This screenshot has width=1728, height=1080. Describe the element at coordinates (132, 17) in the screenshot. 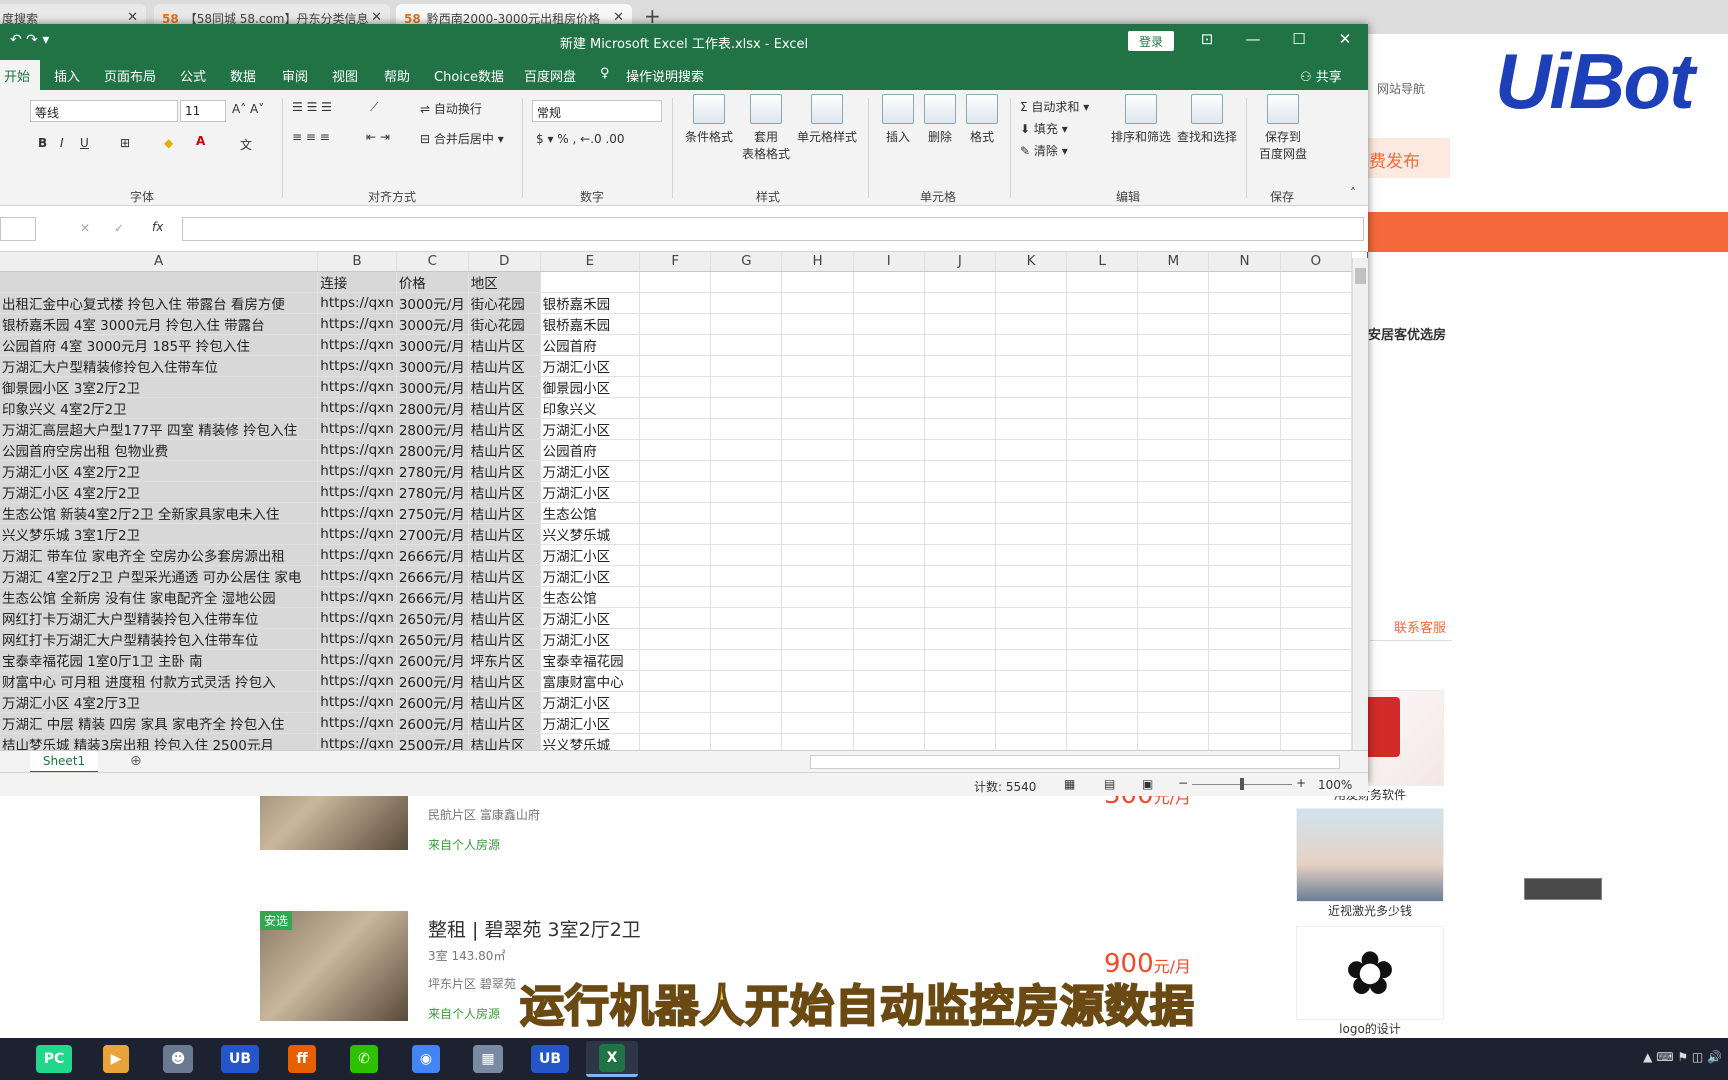

I see `close-icon: ✕` at that location.